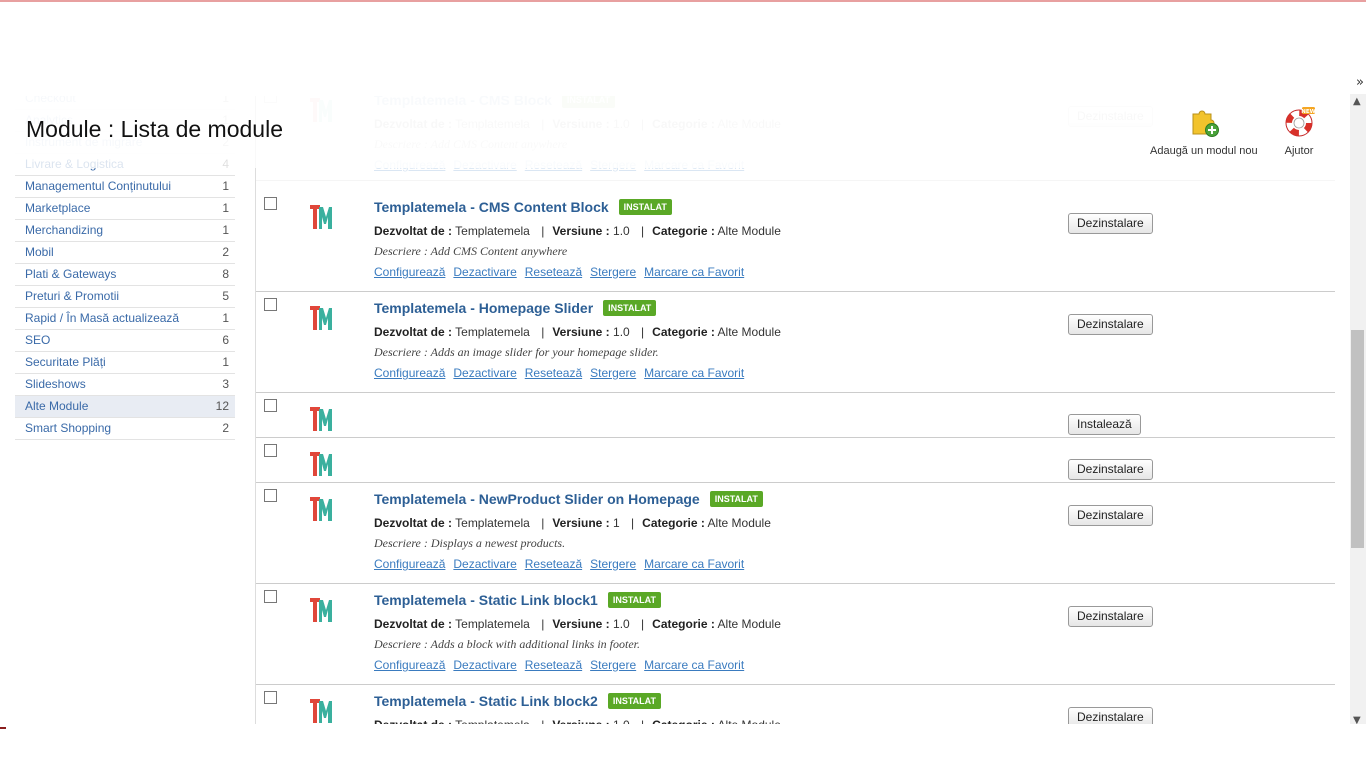 This screenshot has width=1366, height=768. I want to click on install-button: Instalează, so click(1104, 424).